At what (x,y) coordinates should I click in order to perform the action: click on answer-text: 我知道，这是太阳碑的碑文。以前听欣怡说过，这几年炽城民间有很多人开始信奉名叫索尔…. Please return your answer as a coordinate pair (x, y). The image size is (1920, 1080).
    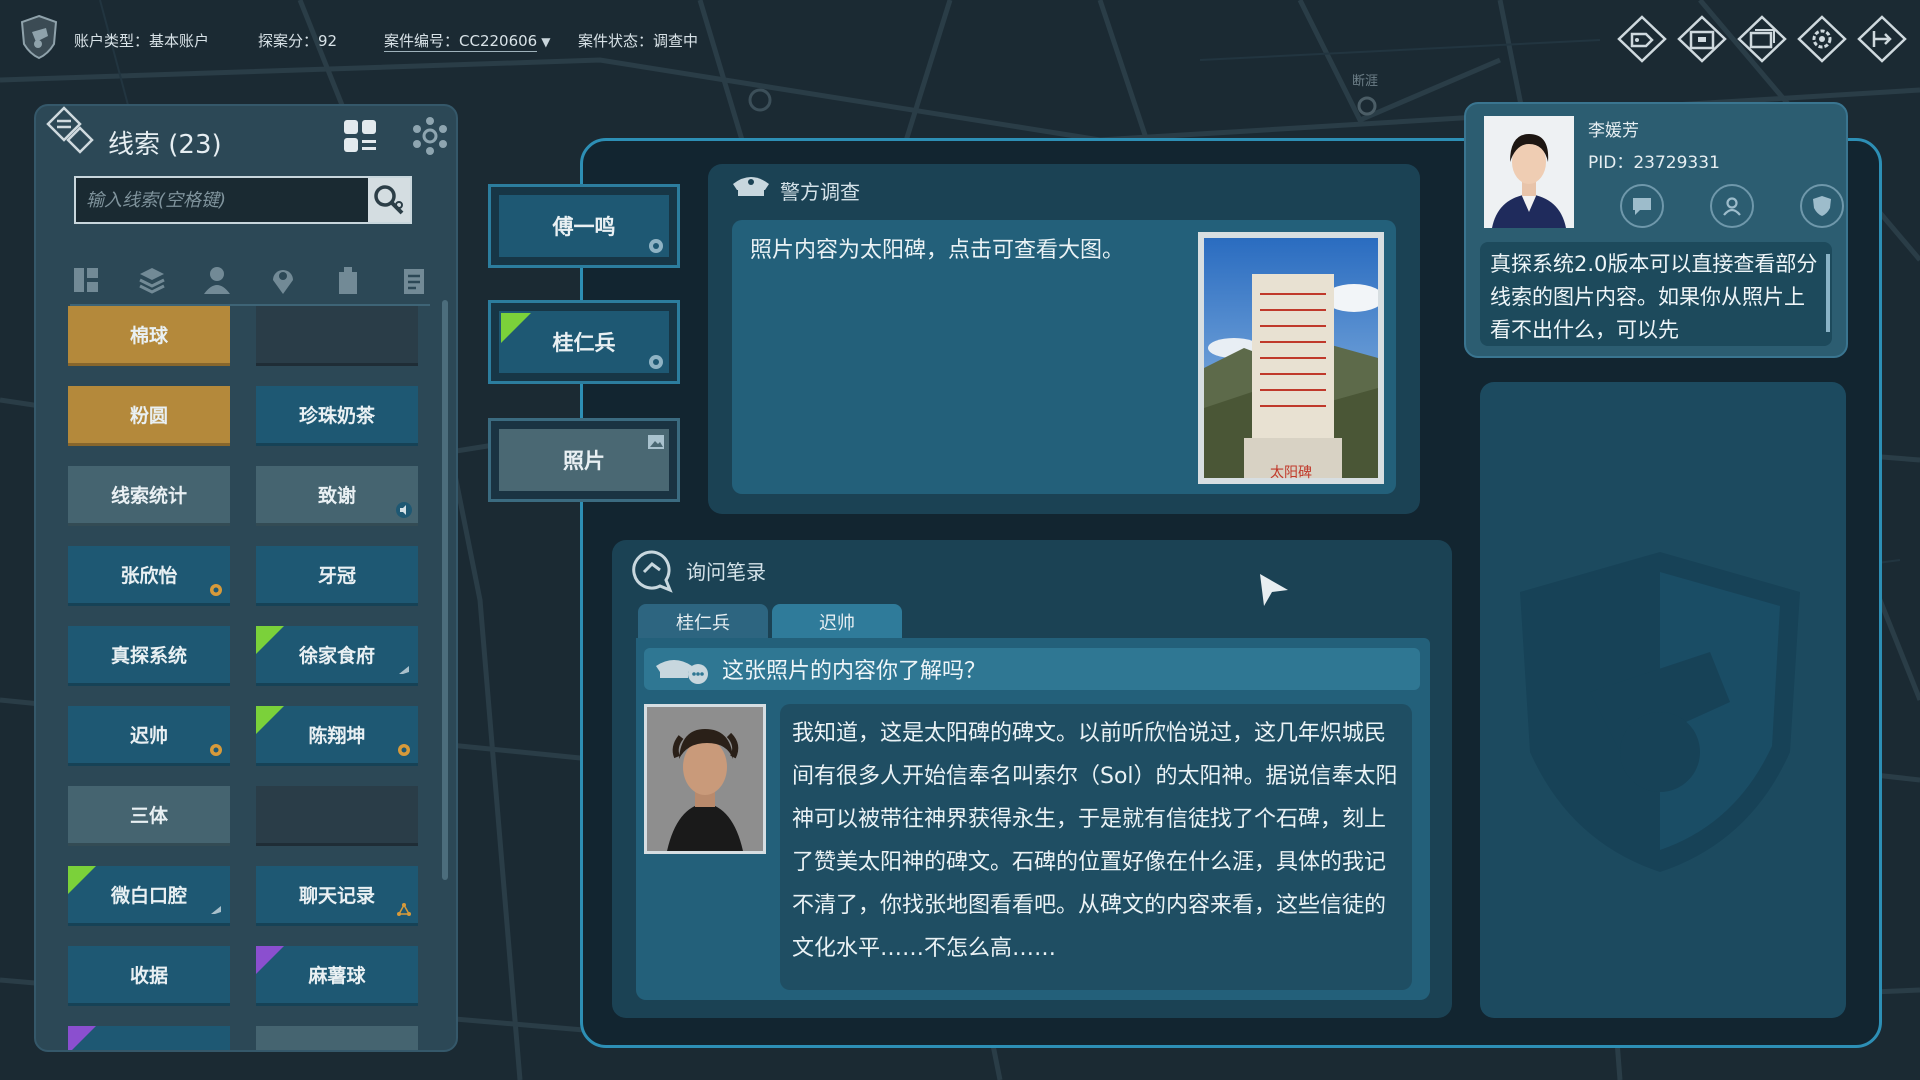
    Looking at the image, I should click on (1096, 847).